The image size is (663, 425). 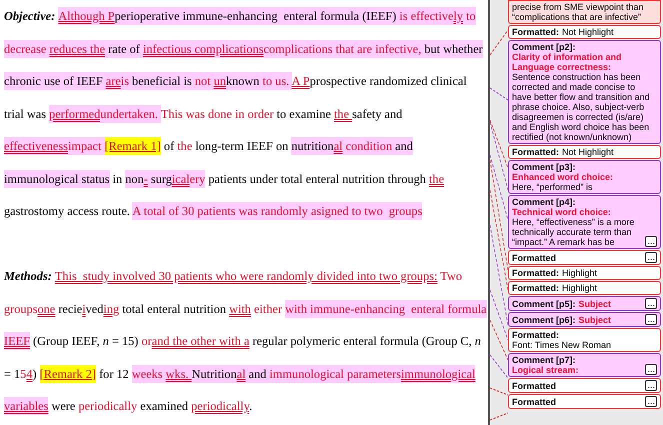 What do you see at coordinates (28, 276) in the screenshot?
I see `section-label: Methods:` at bounding box center [28, 276].